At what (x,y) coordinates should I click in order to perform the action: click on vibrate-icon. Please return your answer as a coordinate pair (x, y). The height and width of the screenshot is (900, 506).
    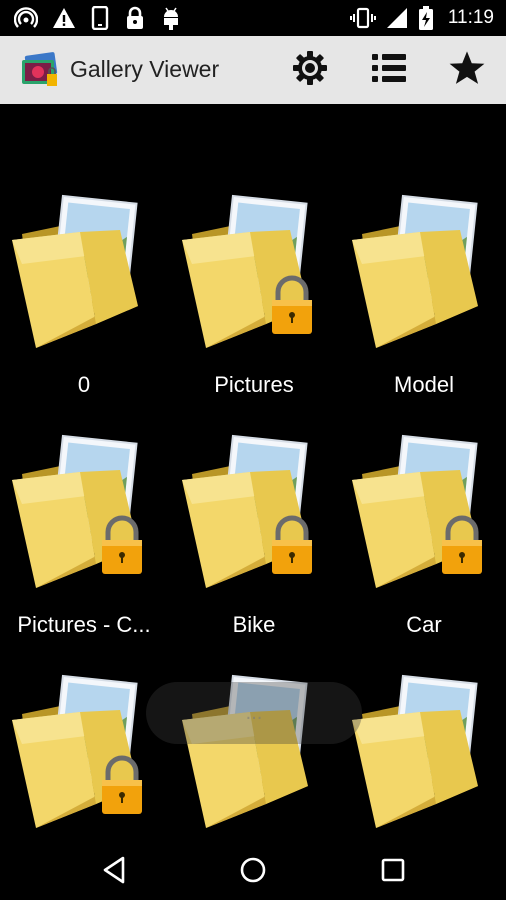
    Looking at the image, I should click on (362, 18).